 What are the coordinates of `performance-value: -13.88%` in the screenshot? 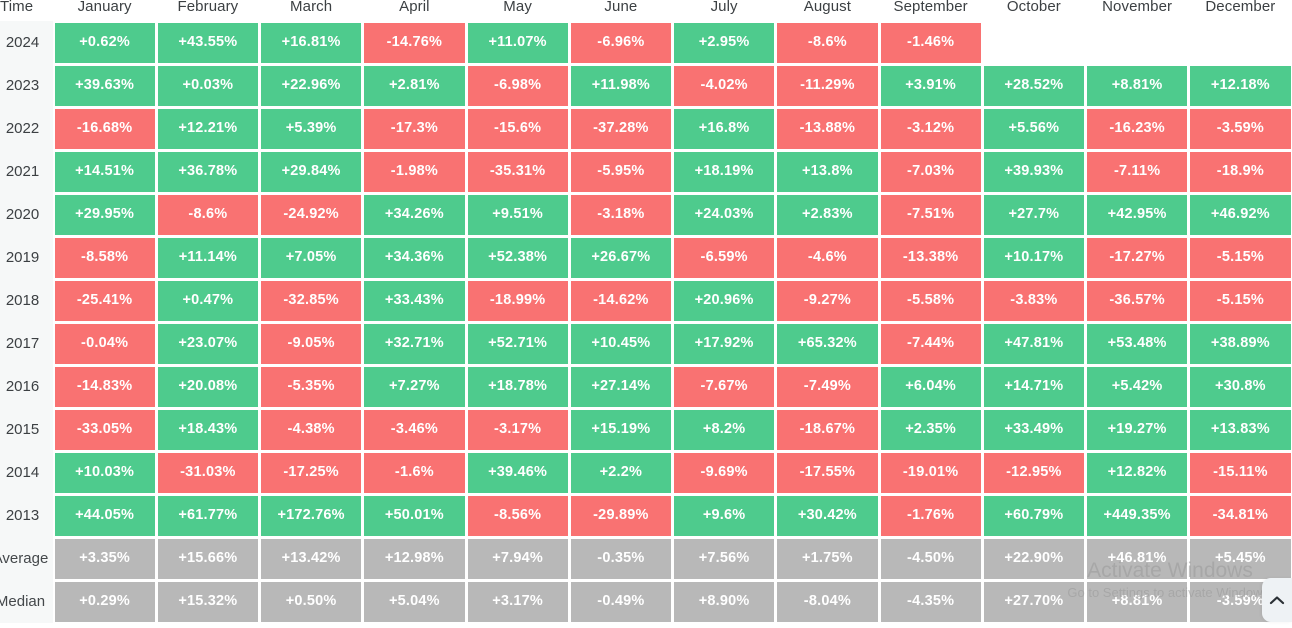 It's located at (827, 128).